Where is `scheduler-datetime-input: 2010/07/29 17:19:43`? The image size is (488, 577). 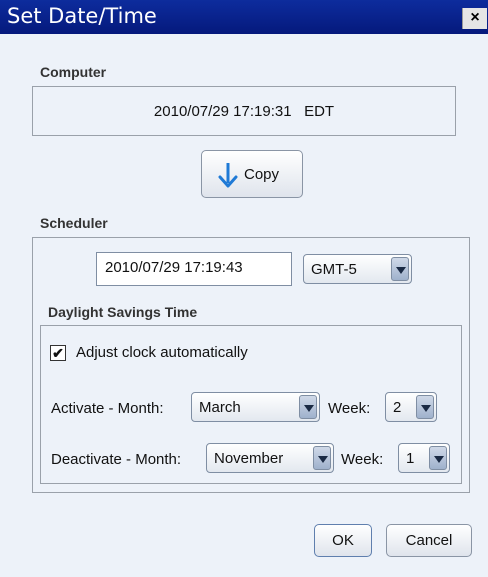 scheduler-datetime-input: 2010/07/29 17:19:43 is located at coordinates (194, 269).